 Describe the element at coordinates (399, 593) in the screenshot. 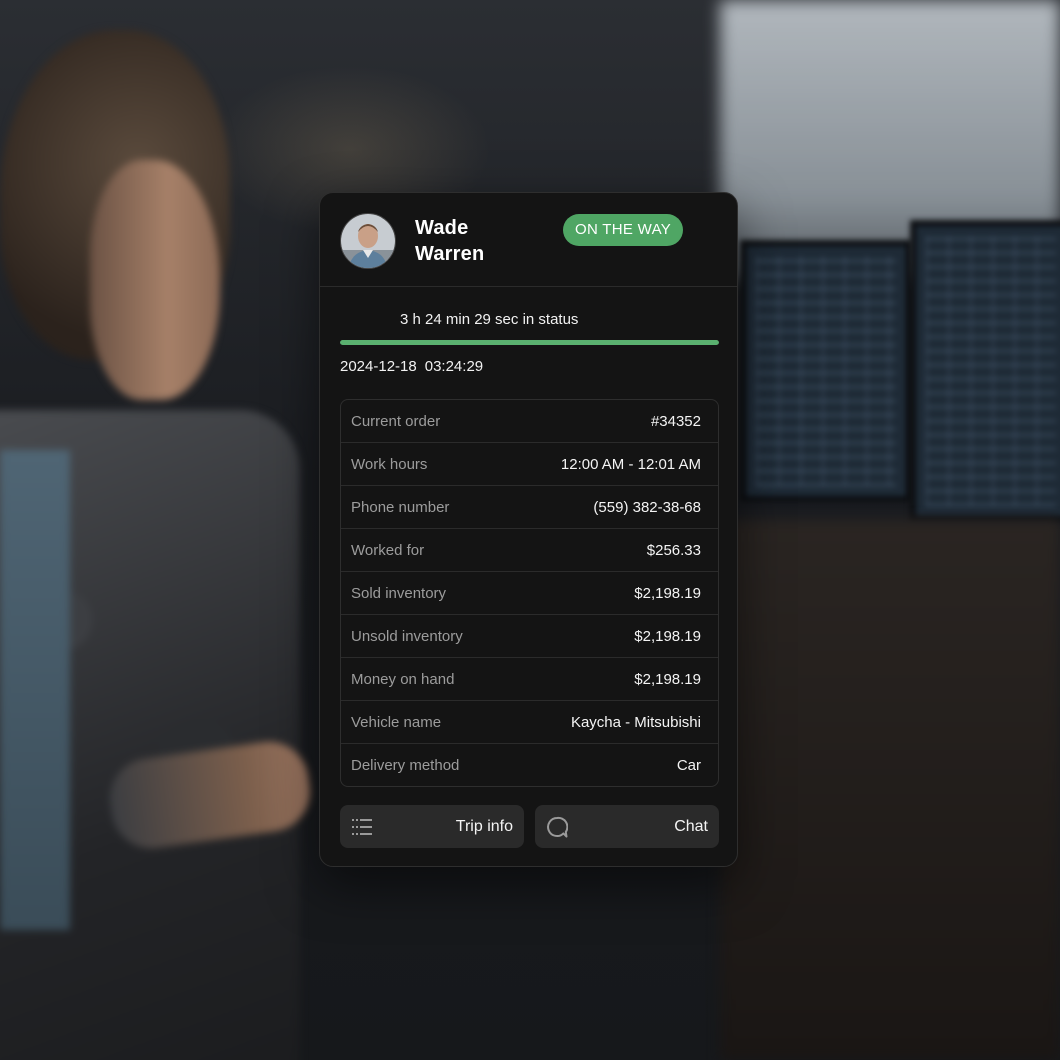

I see `detail-label: Sold inventory` at that location.